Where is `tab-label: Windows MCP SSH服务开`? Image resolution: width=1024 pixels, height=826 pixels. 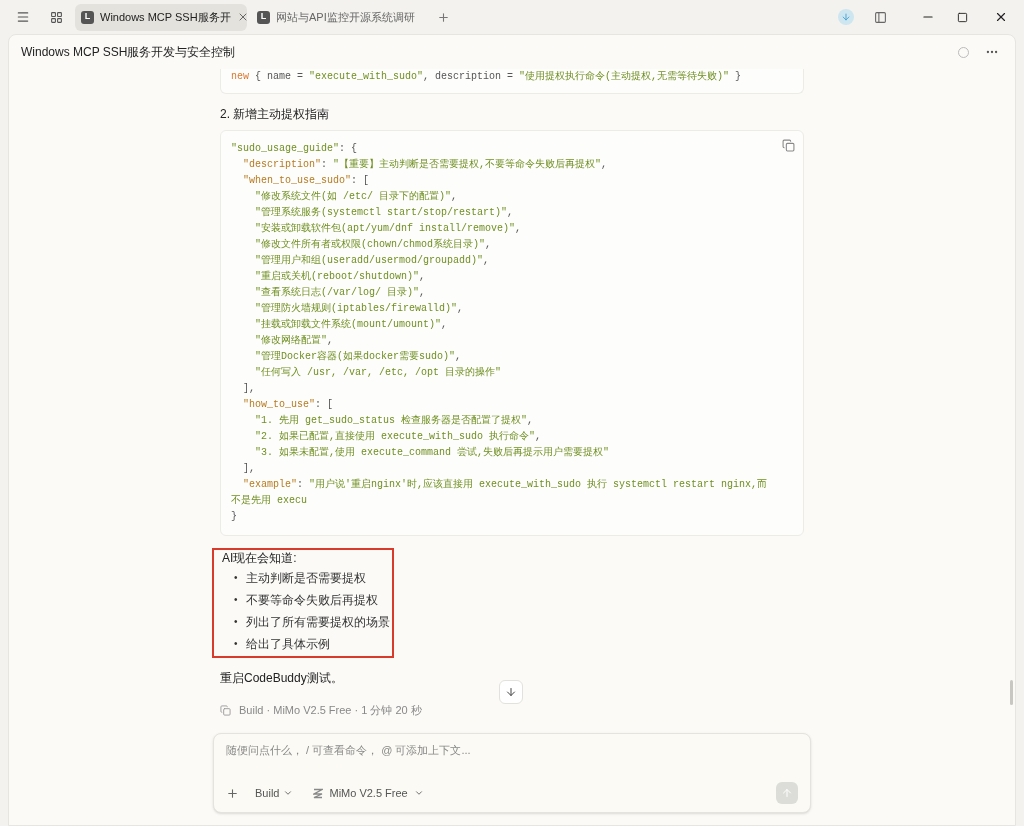 tab-label: Windows MCP SSH服务开 is located at coordinates (165, 17).